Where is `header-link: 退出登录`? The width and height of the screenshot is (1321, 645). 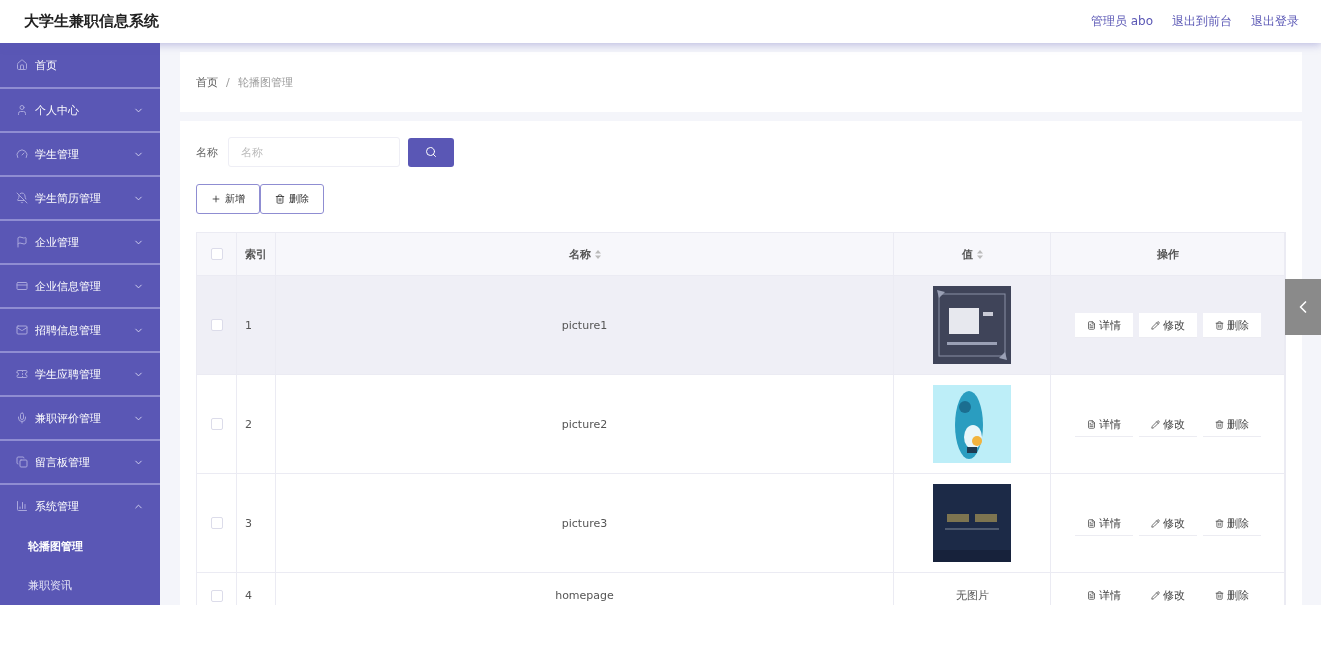
header-link: 退出登录 is located at coordinates (1275, 21).